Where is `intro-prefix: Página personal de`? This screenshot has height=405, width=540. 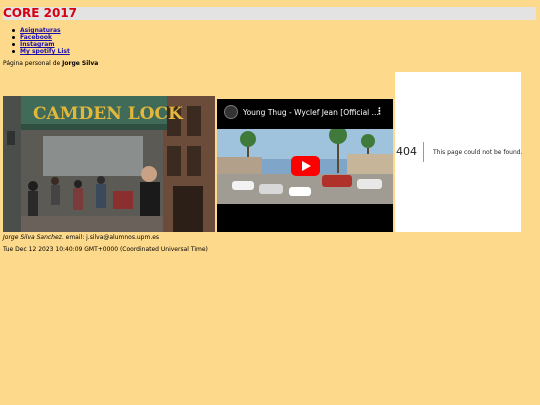 intro-prefix: Página personal de is located at coordinates (33, 63).